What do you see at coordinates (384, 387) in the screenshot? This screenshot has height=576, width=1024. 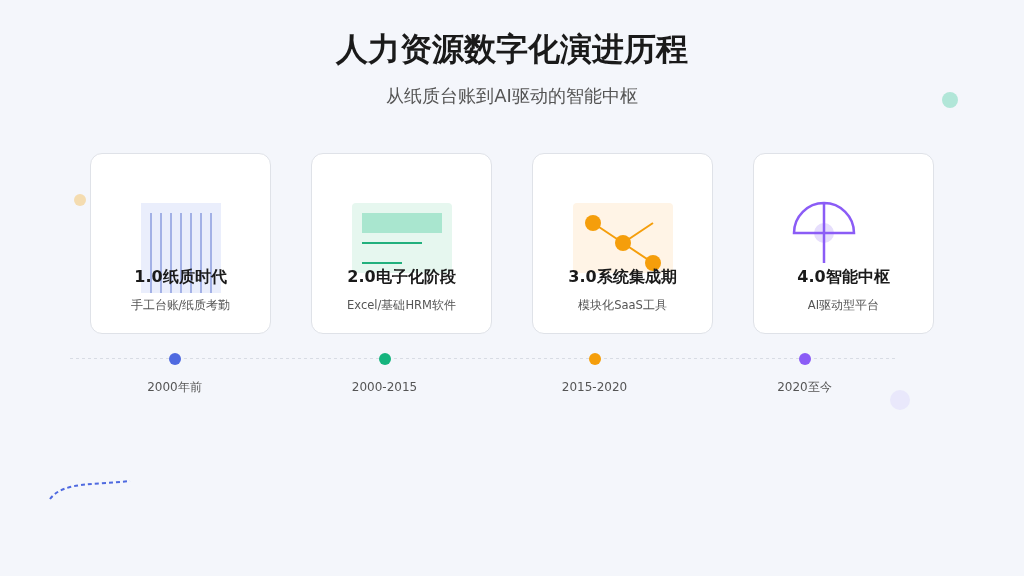 I see `period-label: 2000-2015` at bounding box center [384, 387].